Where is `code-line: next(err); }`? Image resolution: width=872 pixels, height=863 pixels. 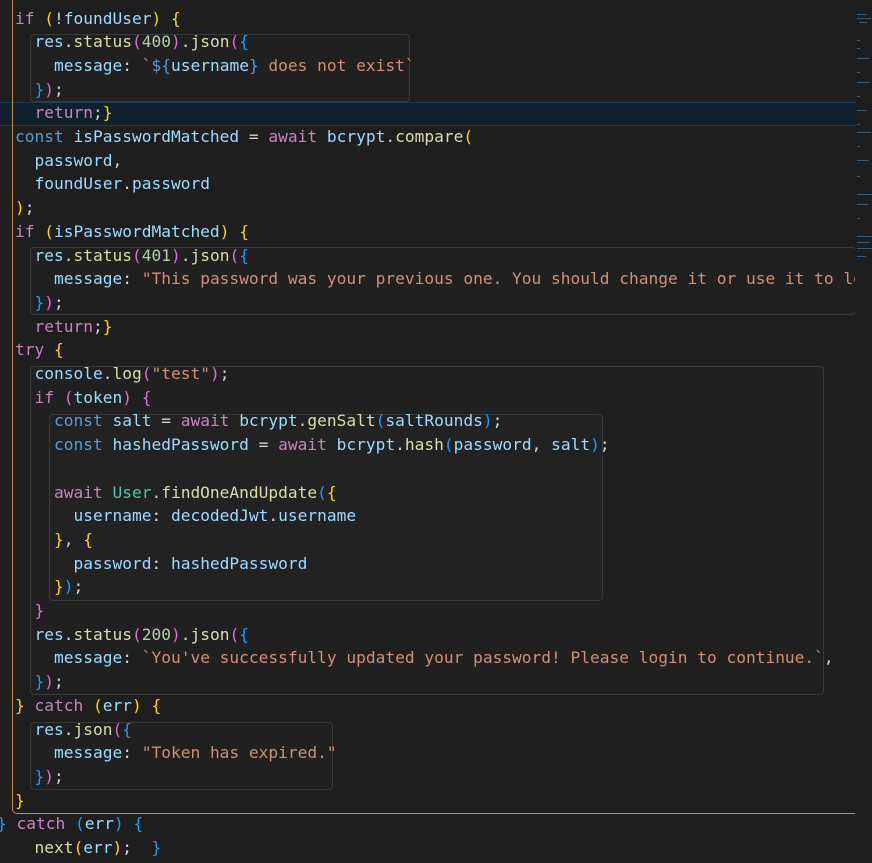 code-line: next(err); } is located at coordinates (88, 848).